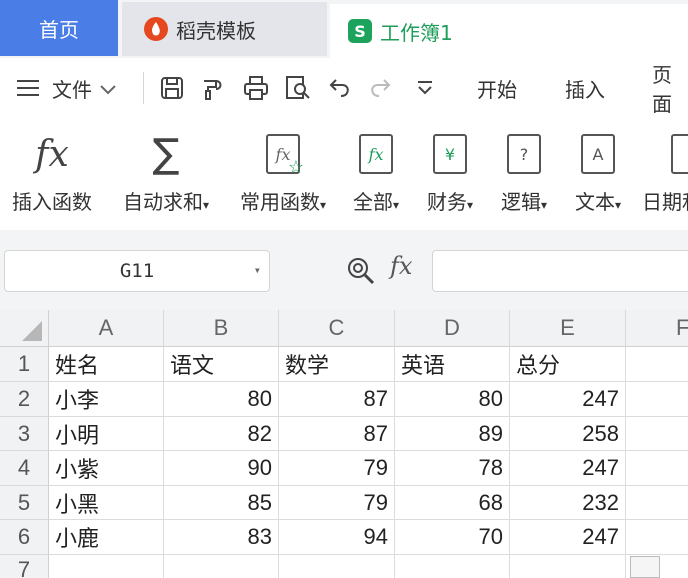 Image resolution: width=688 pixels, height=578 pixels. Describe the element at coordinates (568, 537) in the screenshot. I see `cell-e6: 247` at that location.